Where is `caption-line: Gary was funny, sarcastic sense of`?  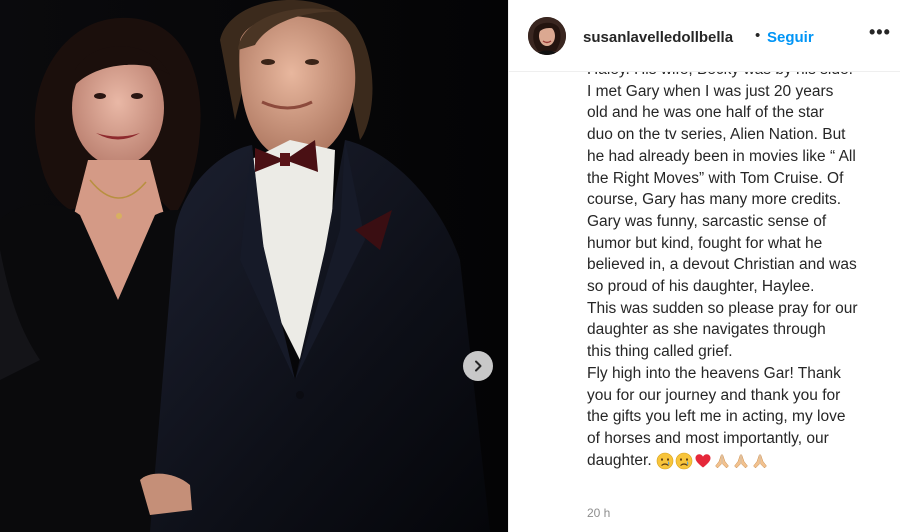
caption-line: Gary was funny, sarcastic sense of is located at coordinates (707, 221).